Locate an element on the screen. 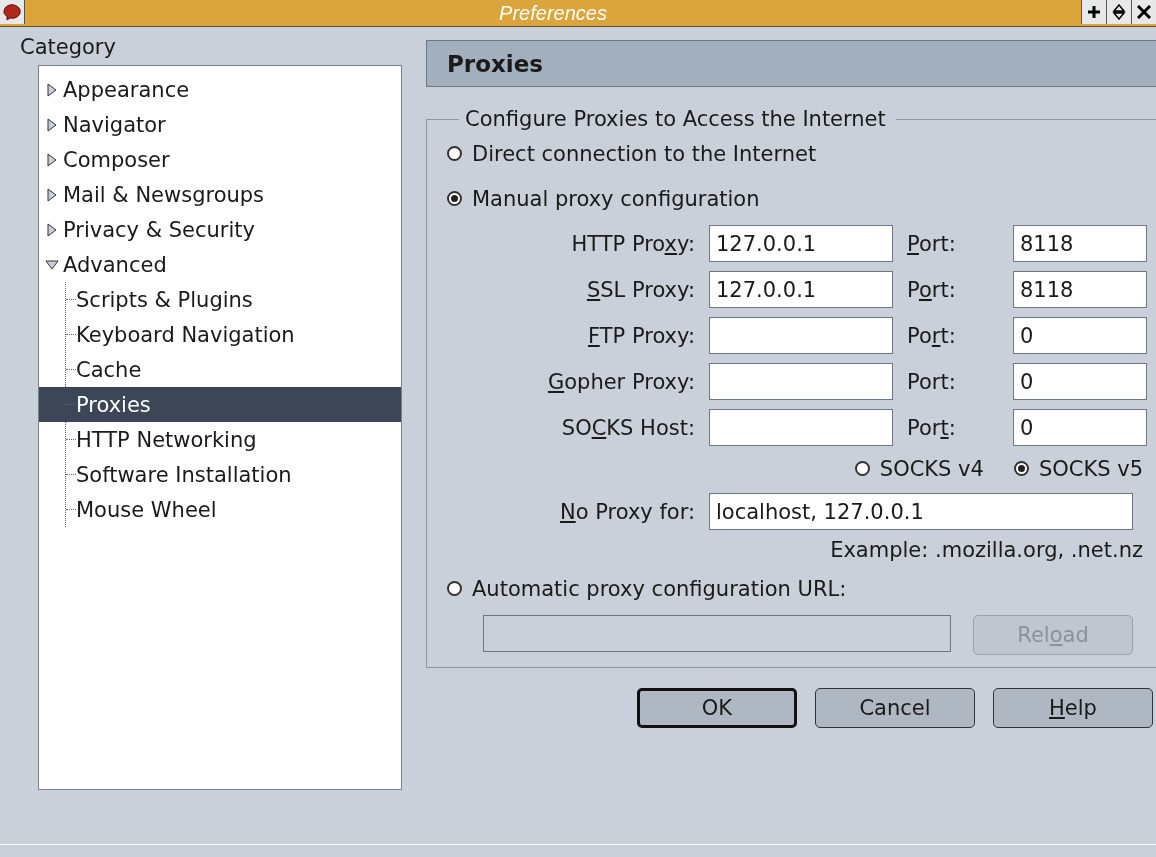 The image size is (1156, 857). no-proxy-field: localhost, 127.0.0.1 is located at coordinates (921, 511).